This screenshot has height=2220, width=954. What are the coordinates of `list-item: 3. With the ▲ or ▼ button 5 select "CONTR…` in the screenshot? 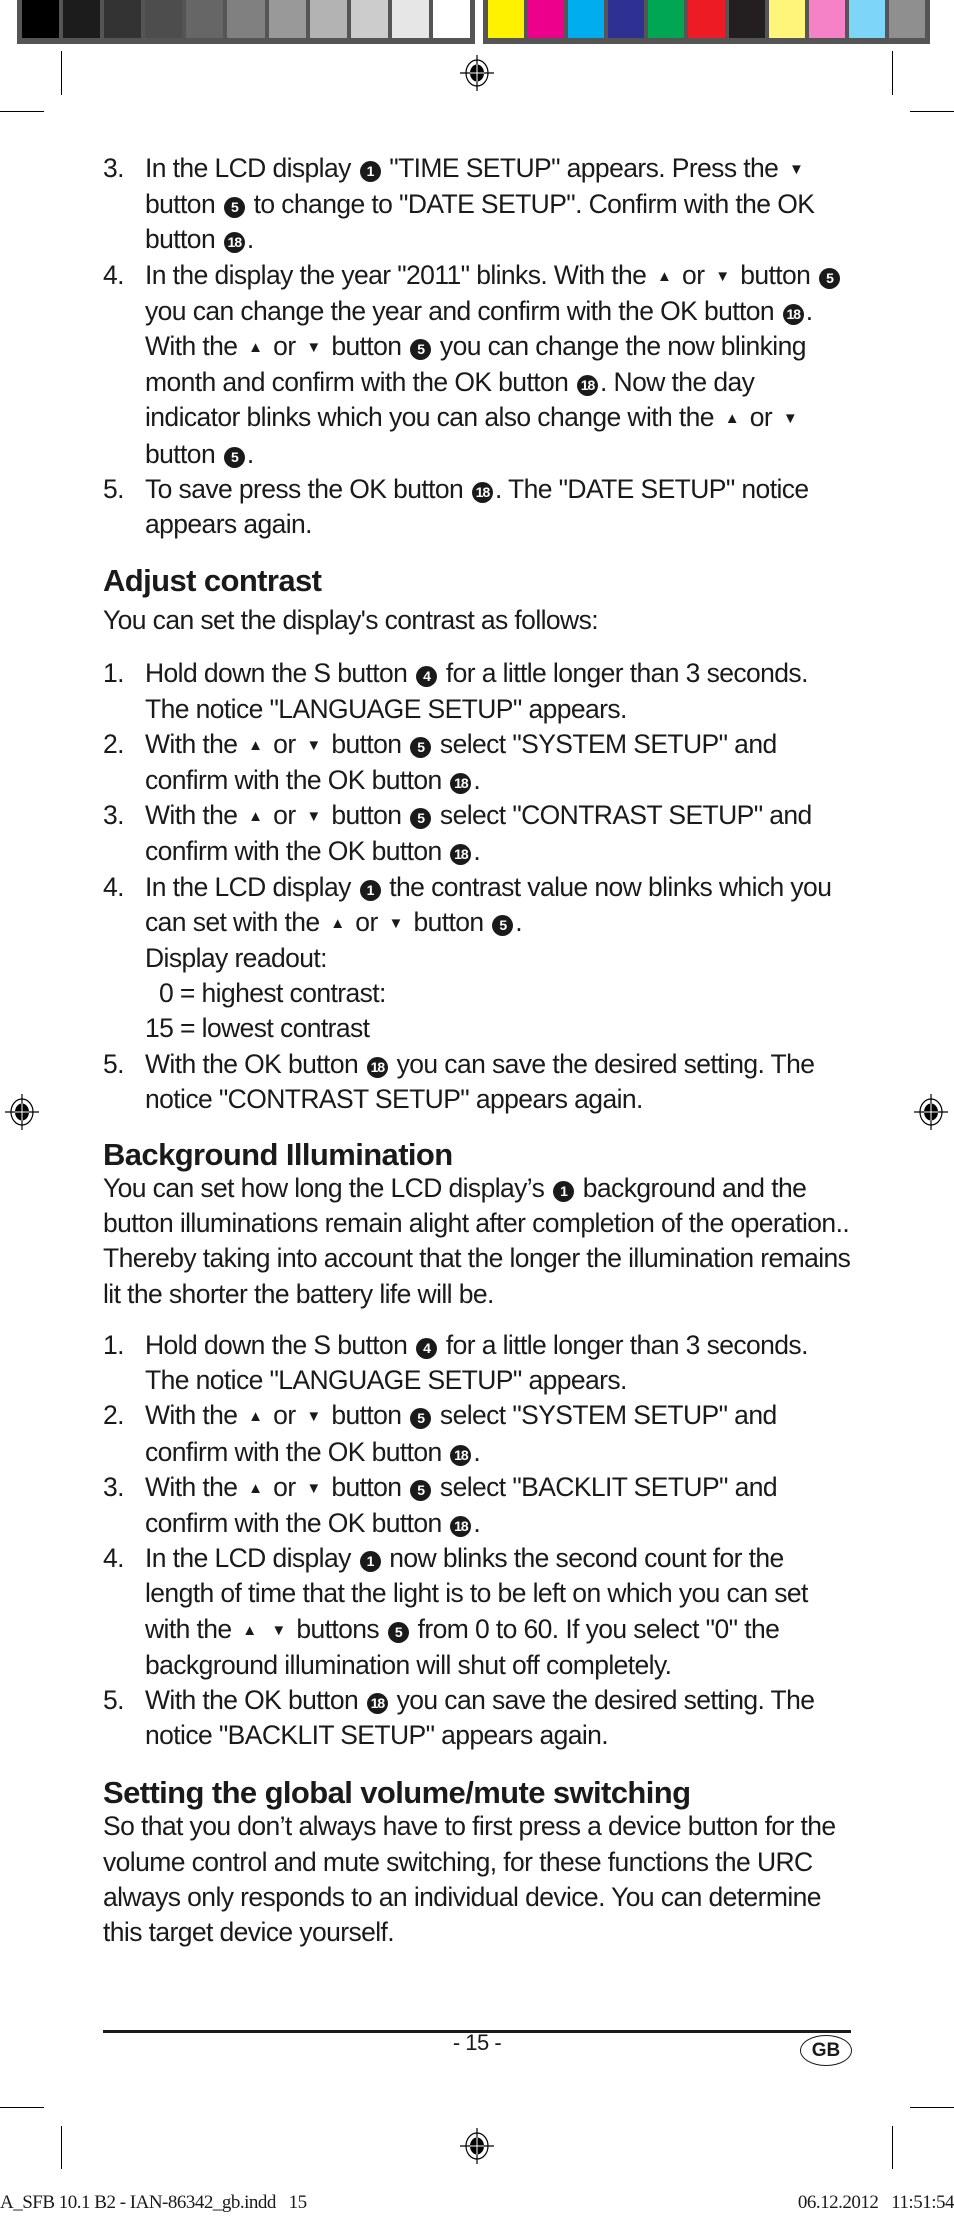 It's located at (477, 833).